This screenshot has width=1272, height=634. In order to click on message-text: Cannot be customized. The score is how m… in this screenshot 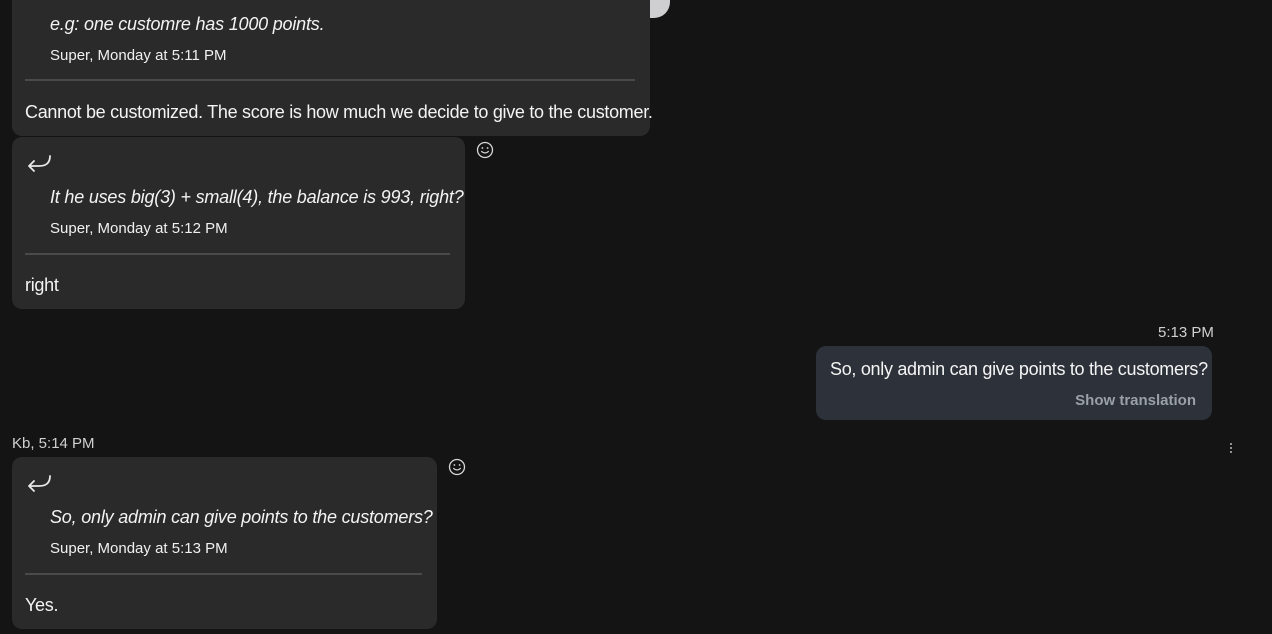, I will do `click(339, 112)`.